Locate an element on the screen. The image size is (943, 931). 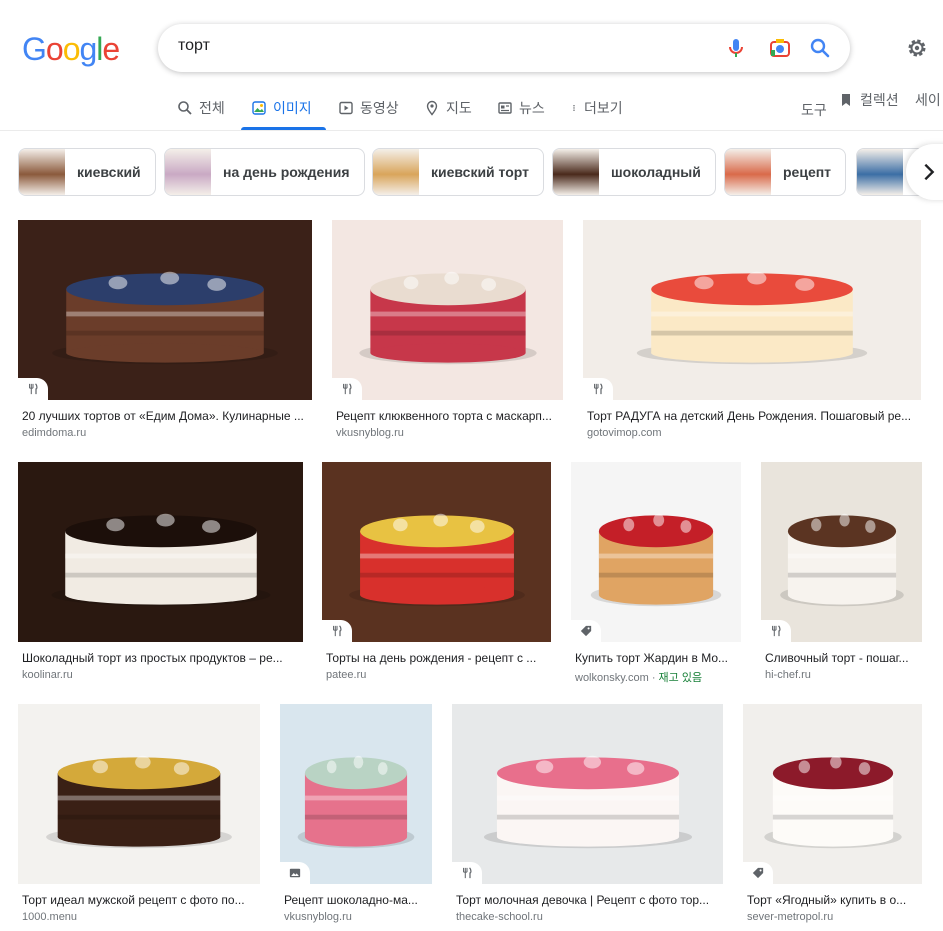
tab-label: 이미지 is located at coordinates (292, 108).